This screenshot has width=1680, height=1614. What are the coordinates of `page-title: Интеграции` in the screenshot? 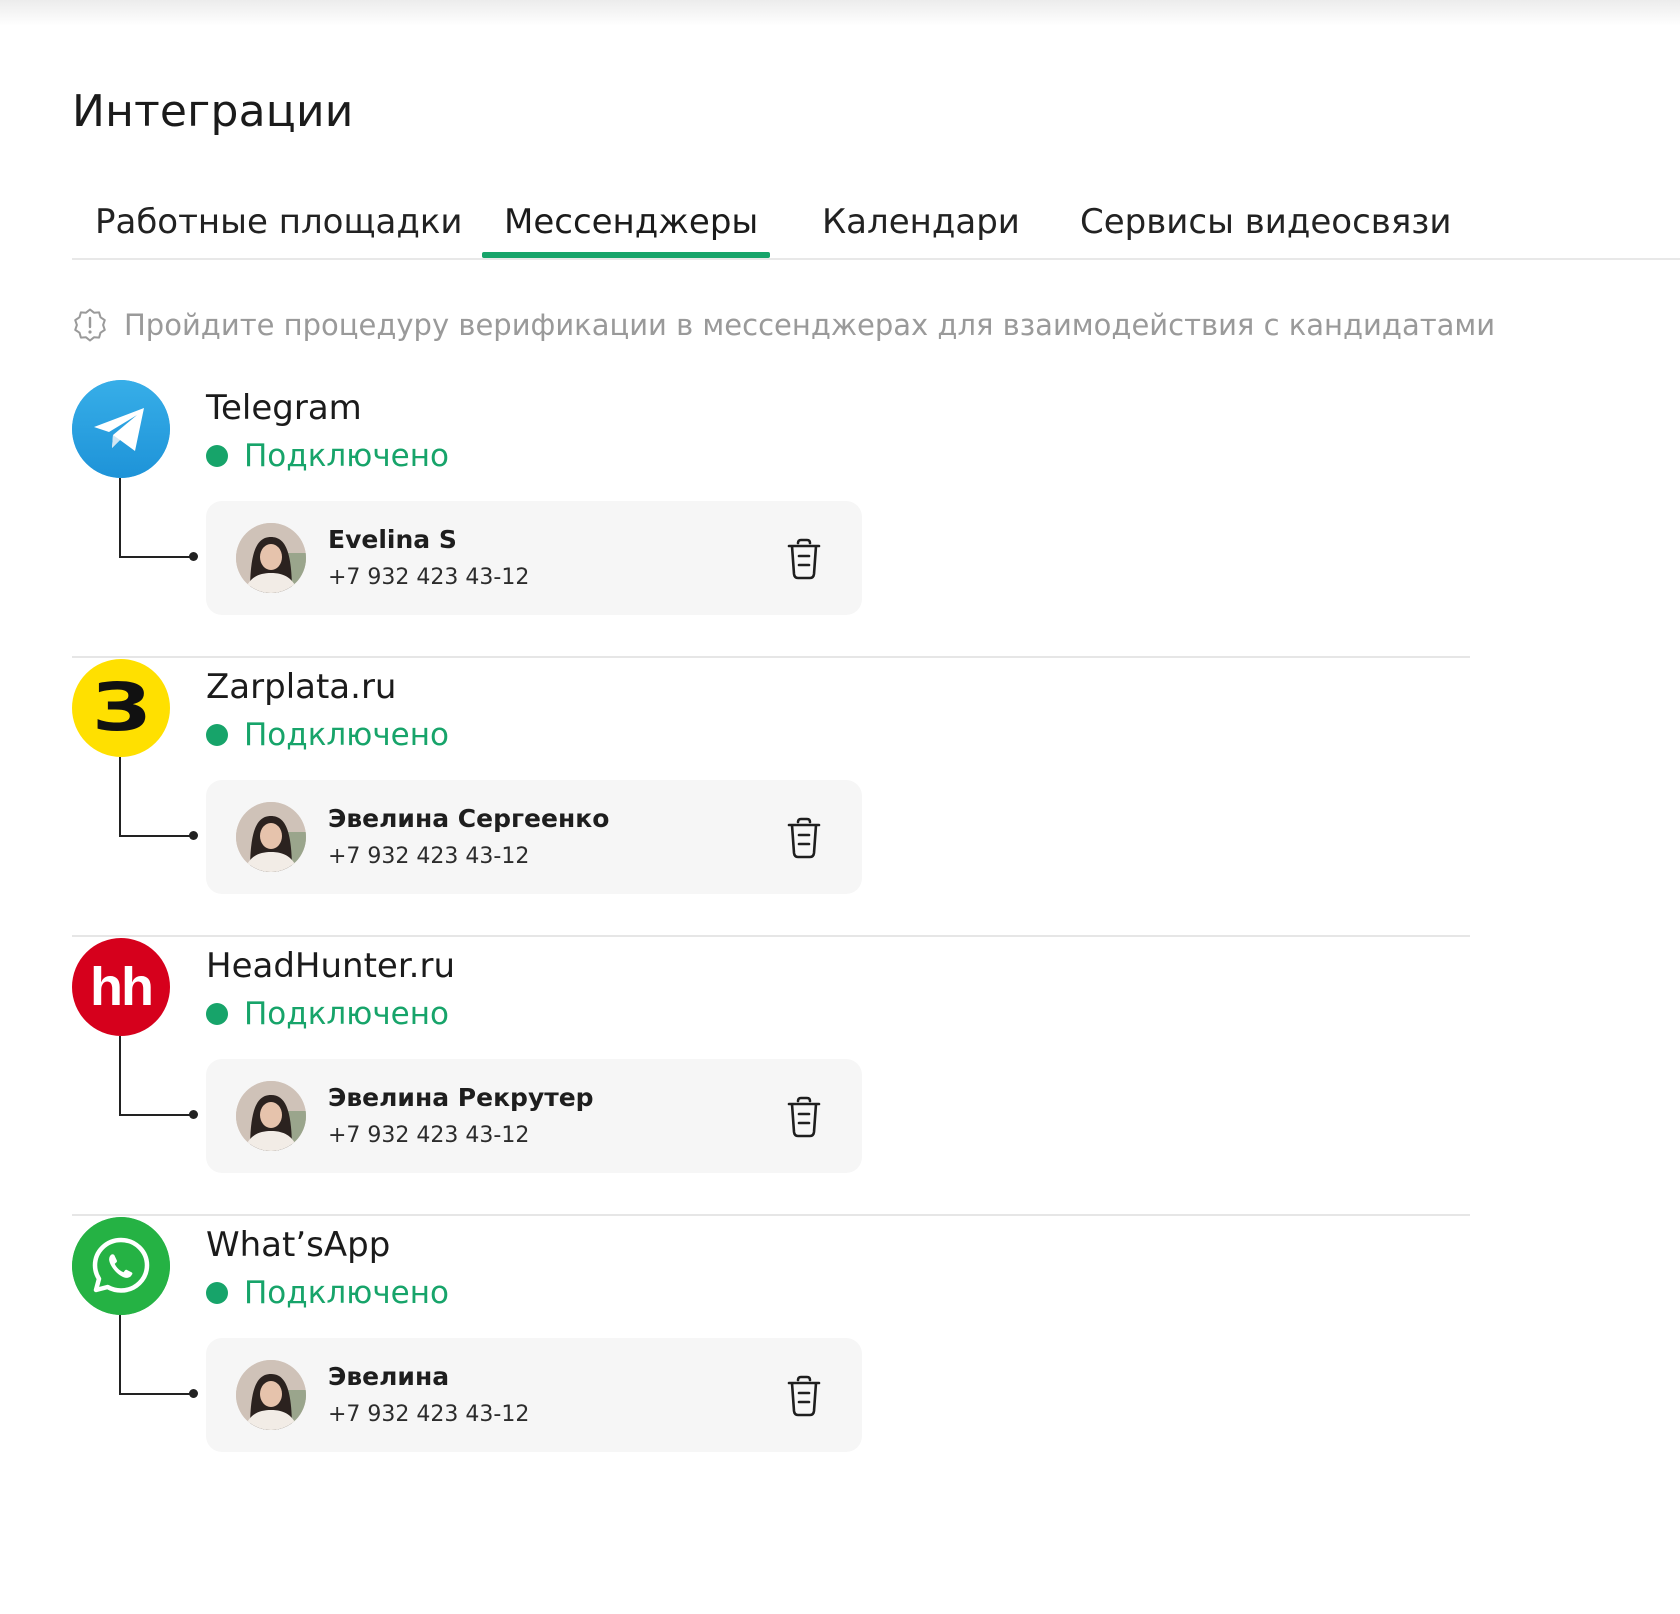 It's located at (213, 111).